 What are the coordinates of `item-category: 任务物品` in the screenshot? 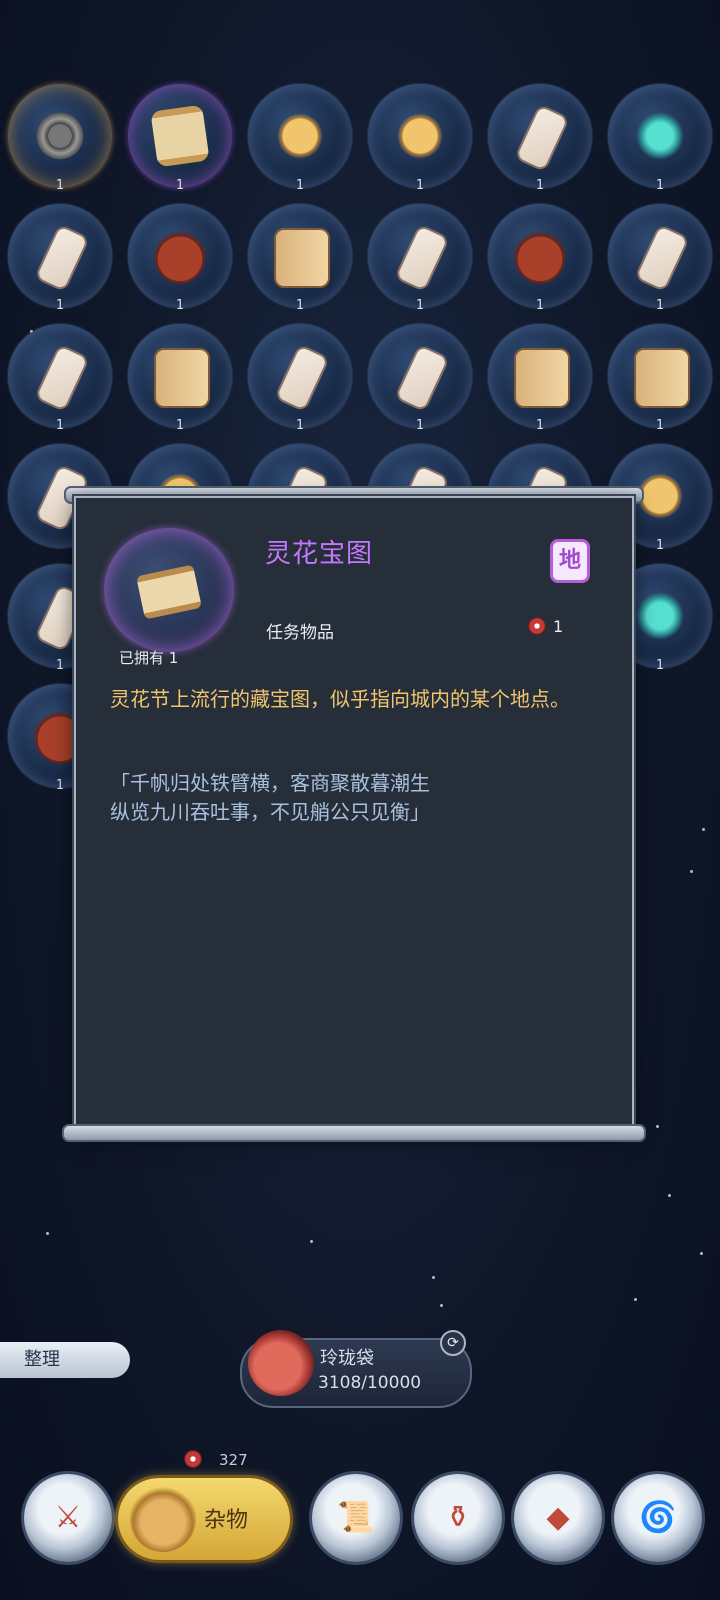 It's located at (300, 633).